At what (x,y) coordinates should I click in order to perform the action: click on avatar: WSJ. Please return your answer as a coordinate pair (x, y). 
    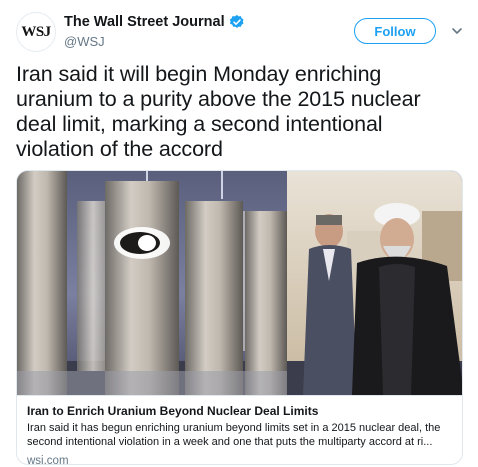
    Looking at the image, I should click on (36, 32).